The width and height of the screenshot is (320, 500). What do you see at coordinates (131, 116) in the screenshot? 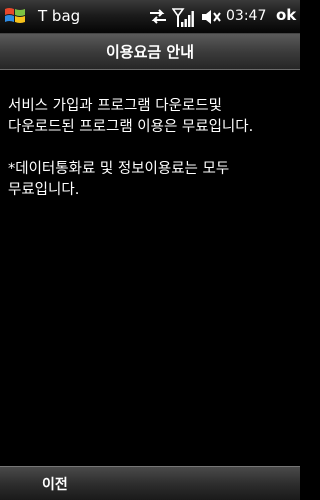
I see `info-paragraph-pricing: 서비스 가입과 프로그램 다운로드및 다운로드된 프로그램 이용은 무료입니다.` at bounding box center [131, 116].